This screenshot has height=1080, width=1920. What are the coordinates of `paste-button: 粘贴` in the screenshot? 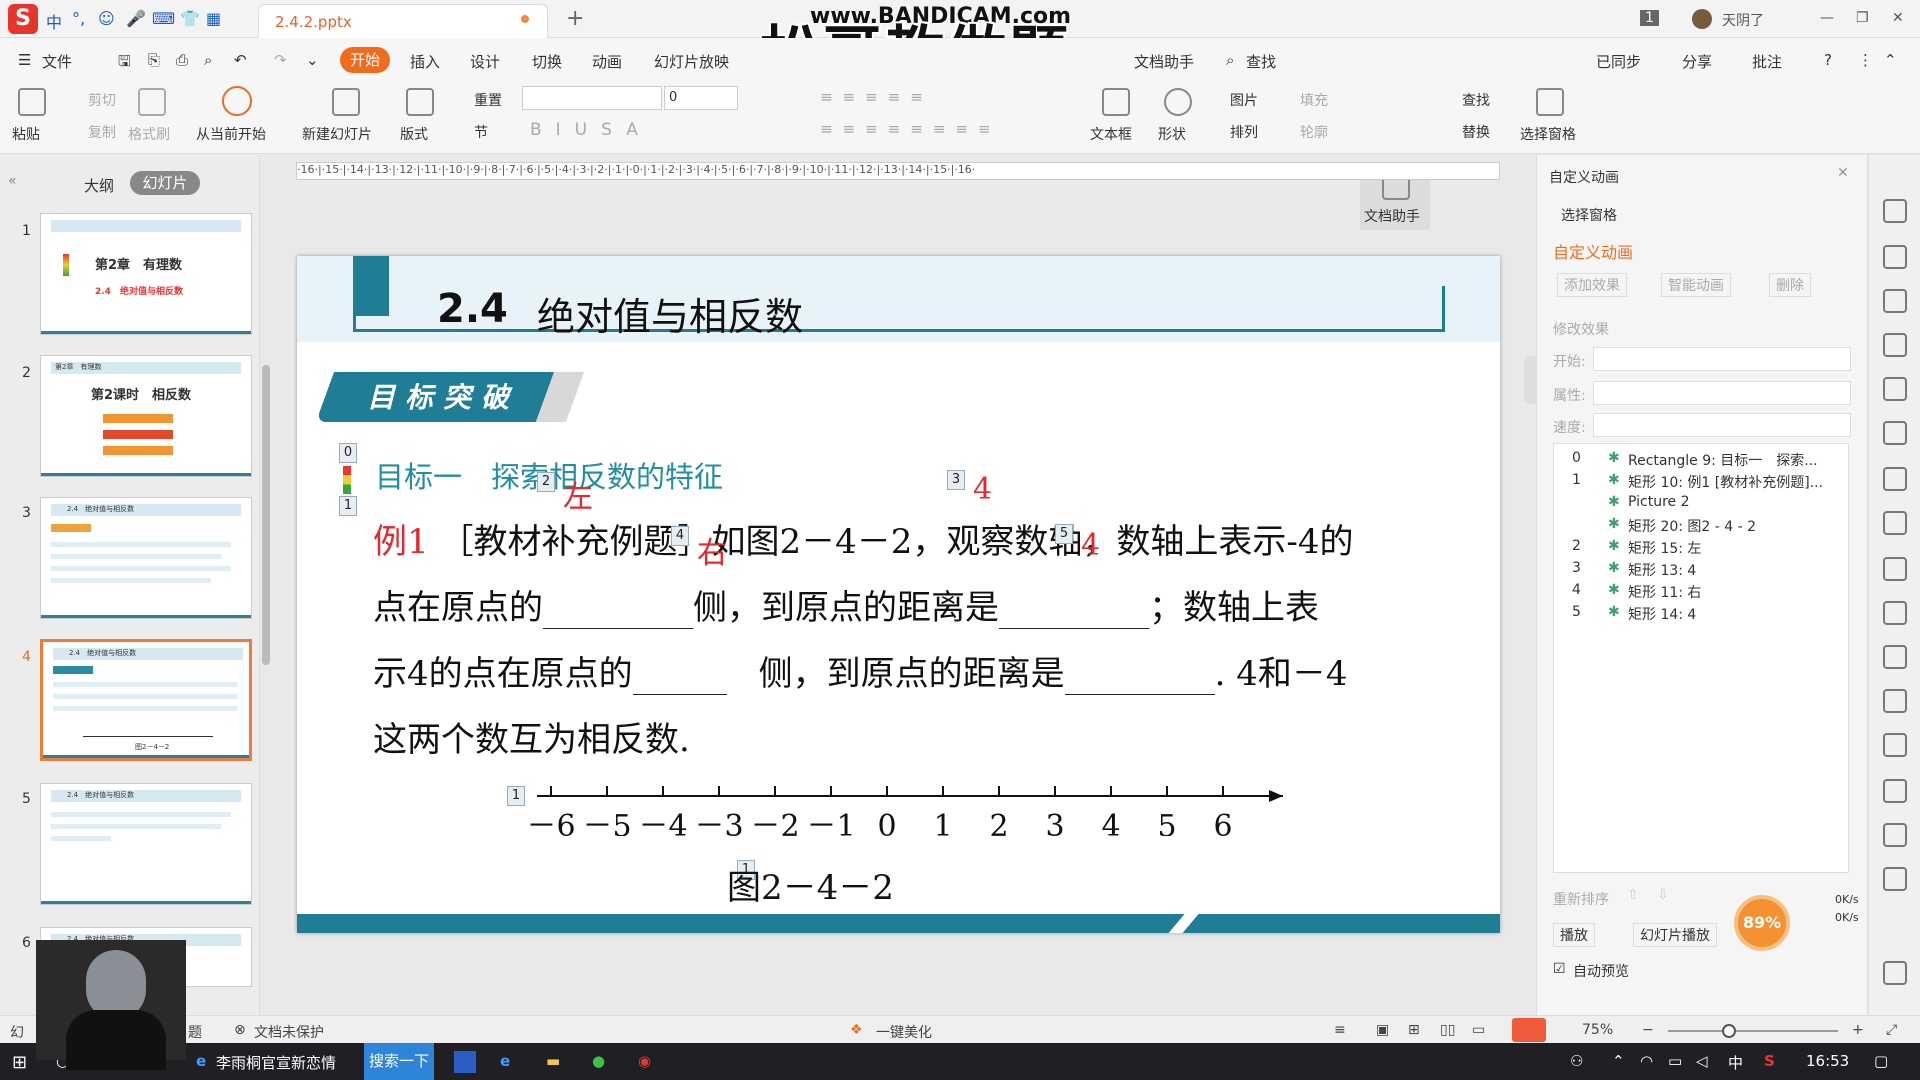 It's located at (26, 134).